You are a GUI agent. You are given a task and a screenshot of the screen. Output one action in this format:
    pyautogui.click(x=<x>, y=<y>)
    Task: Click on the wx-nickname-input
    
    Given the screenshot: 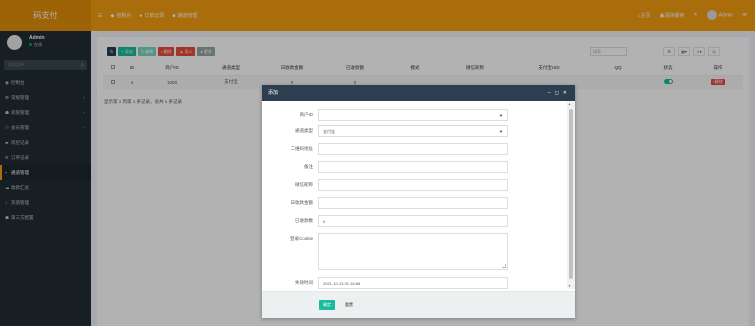 What is the action you would take?
    pyautogui.click(x=413, y=185)
    